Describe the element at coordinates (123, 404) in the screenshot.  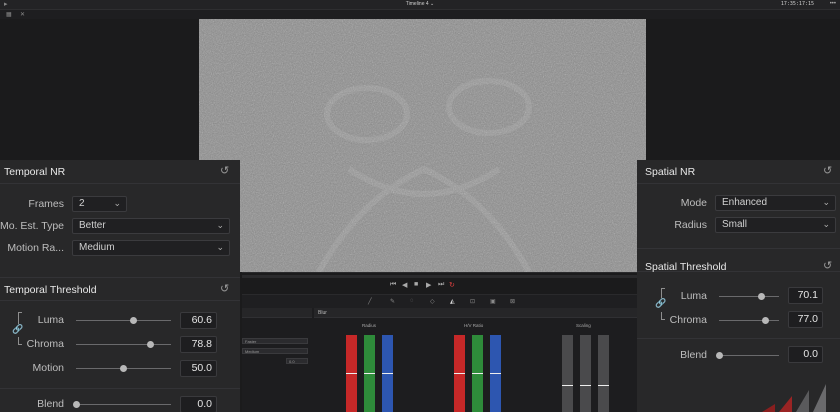
I see `tt-blend-slider` at that location.